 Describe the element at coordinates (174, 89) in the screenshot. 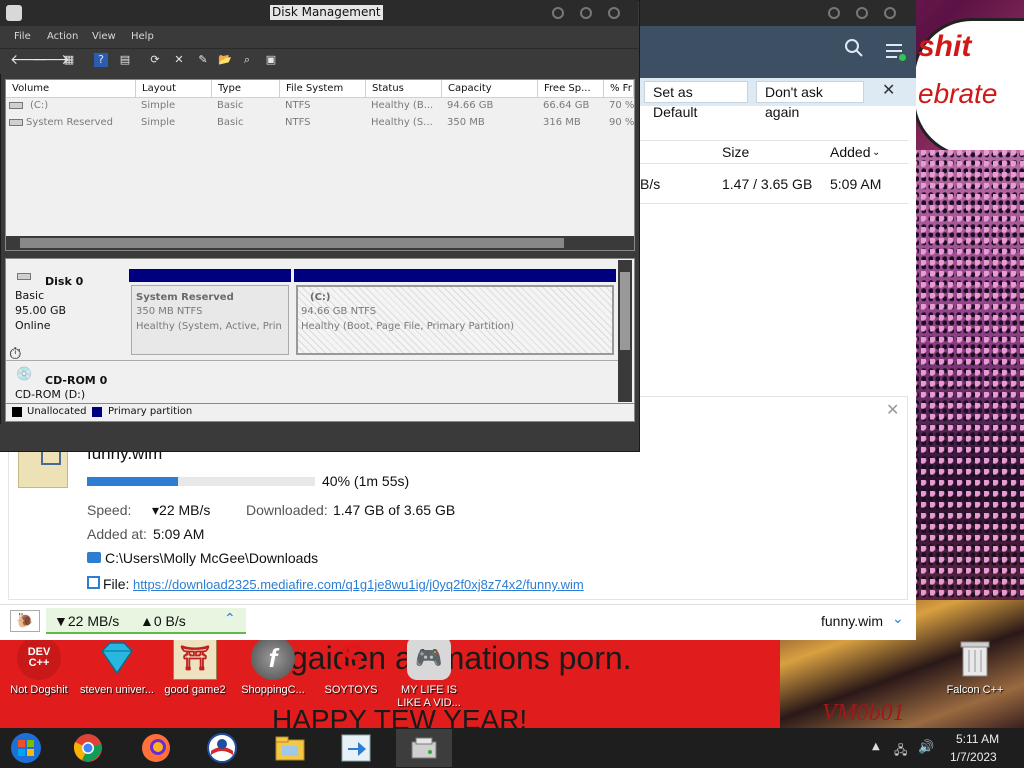

I see `column-header-layout: Layout` at that location.